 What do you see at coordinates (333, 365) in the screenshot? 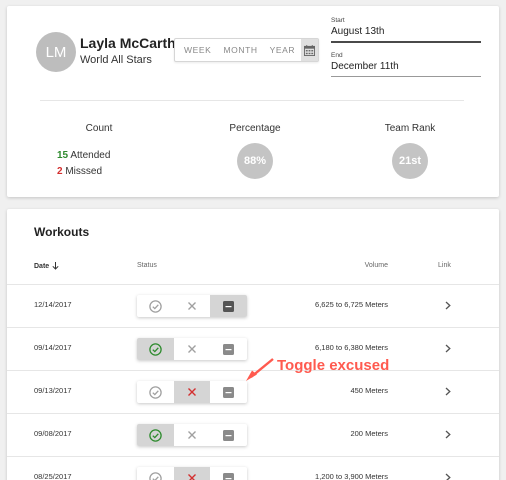
I see `annotation-label: Toggle excused` at bounding box center [333, 365].